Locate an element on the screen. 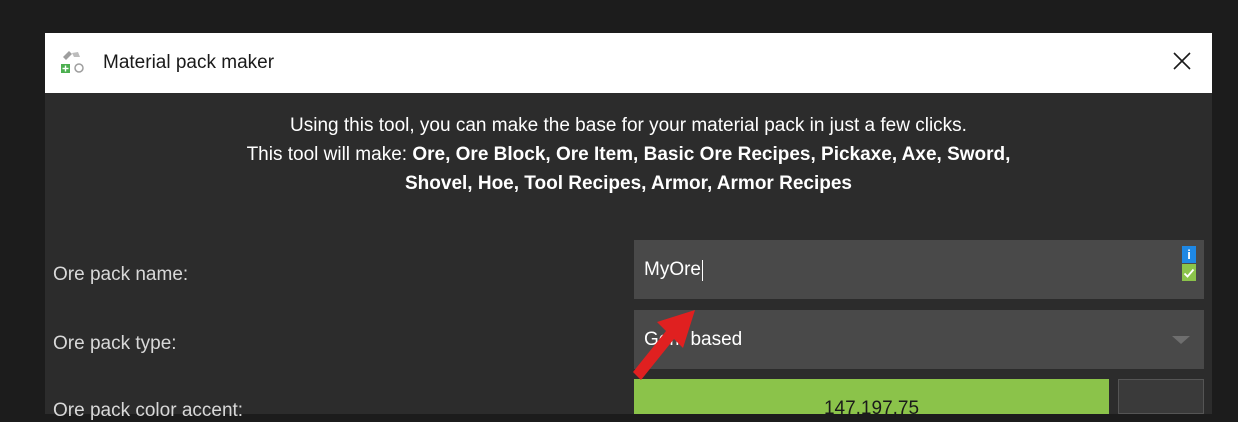 The height and width of the screenshot is (422, 1238). text-caret is located at coordinates (702, 270).